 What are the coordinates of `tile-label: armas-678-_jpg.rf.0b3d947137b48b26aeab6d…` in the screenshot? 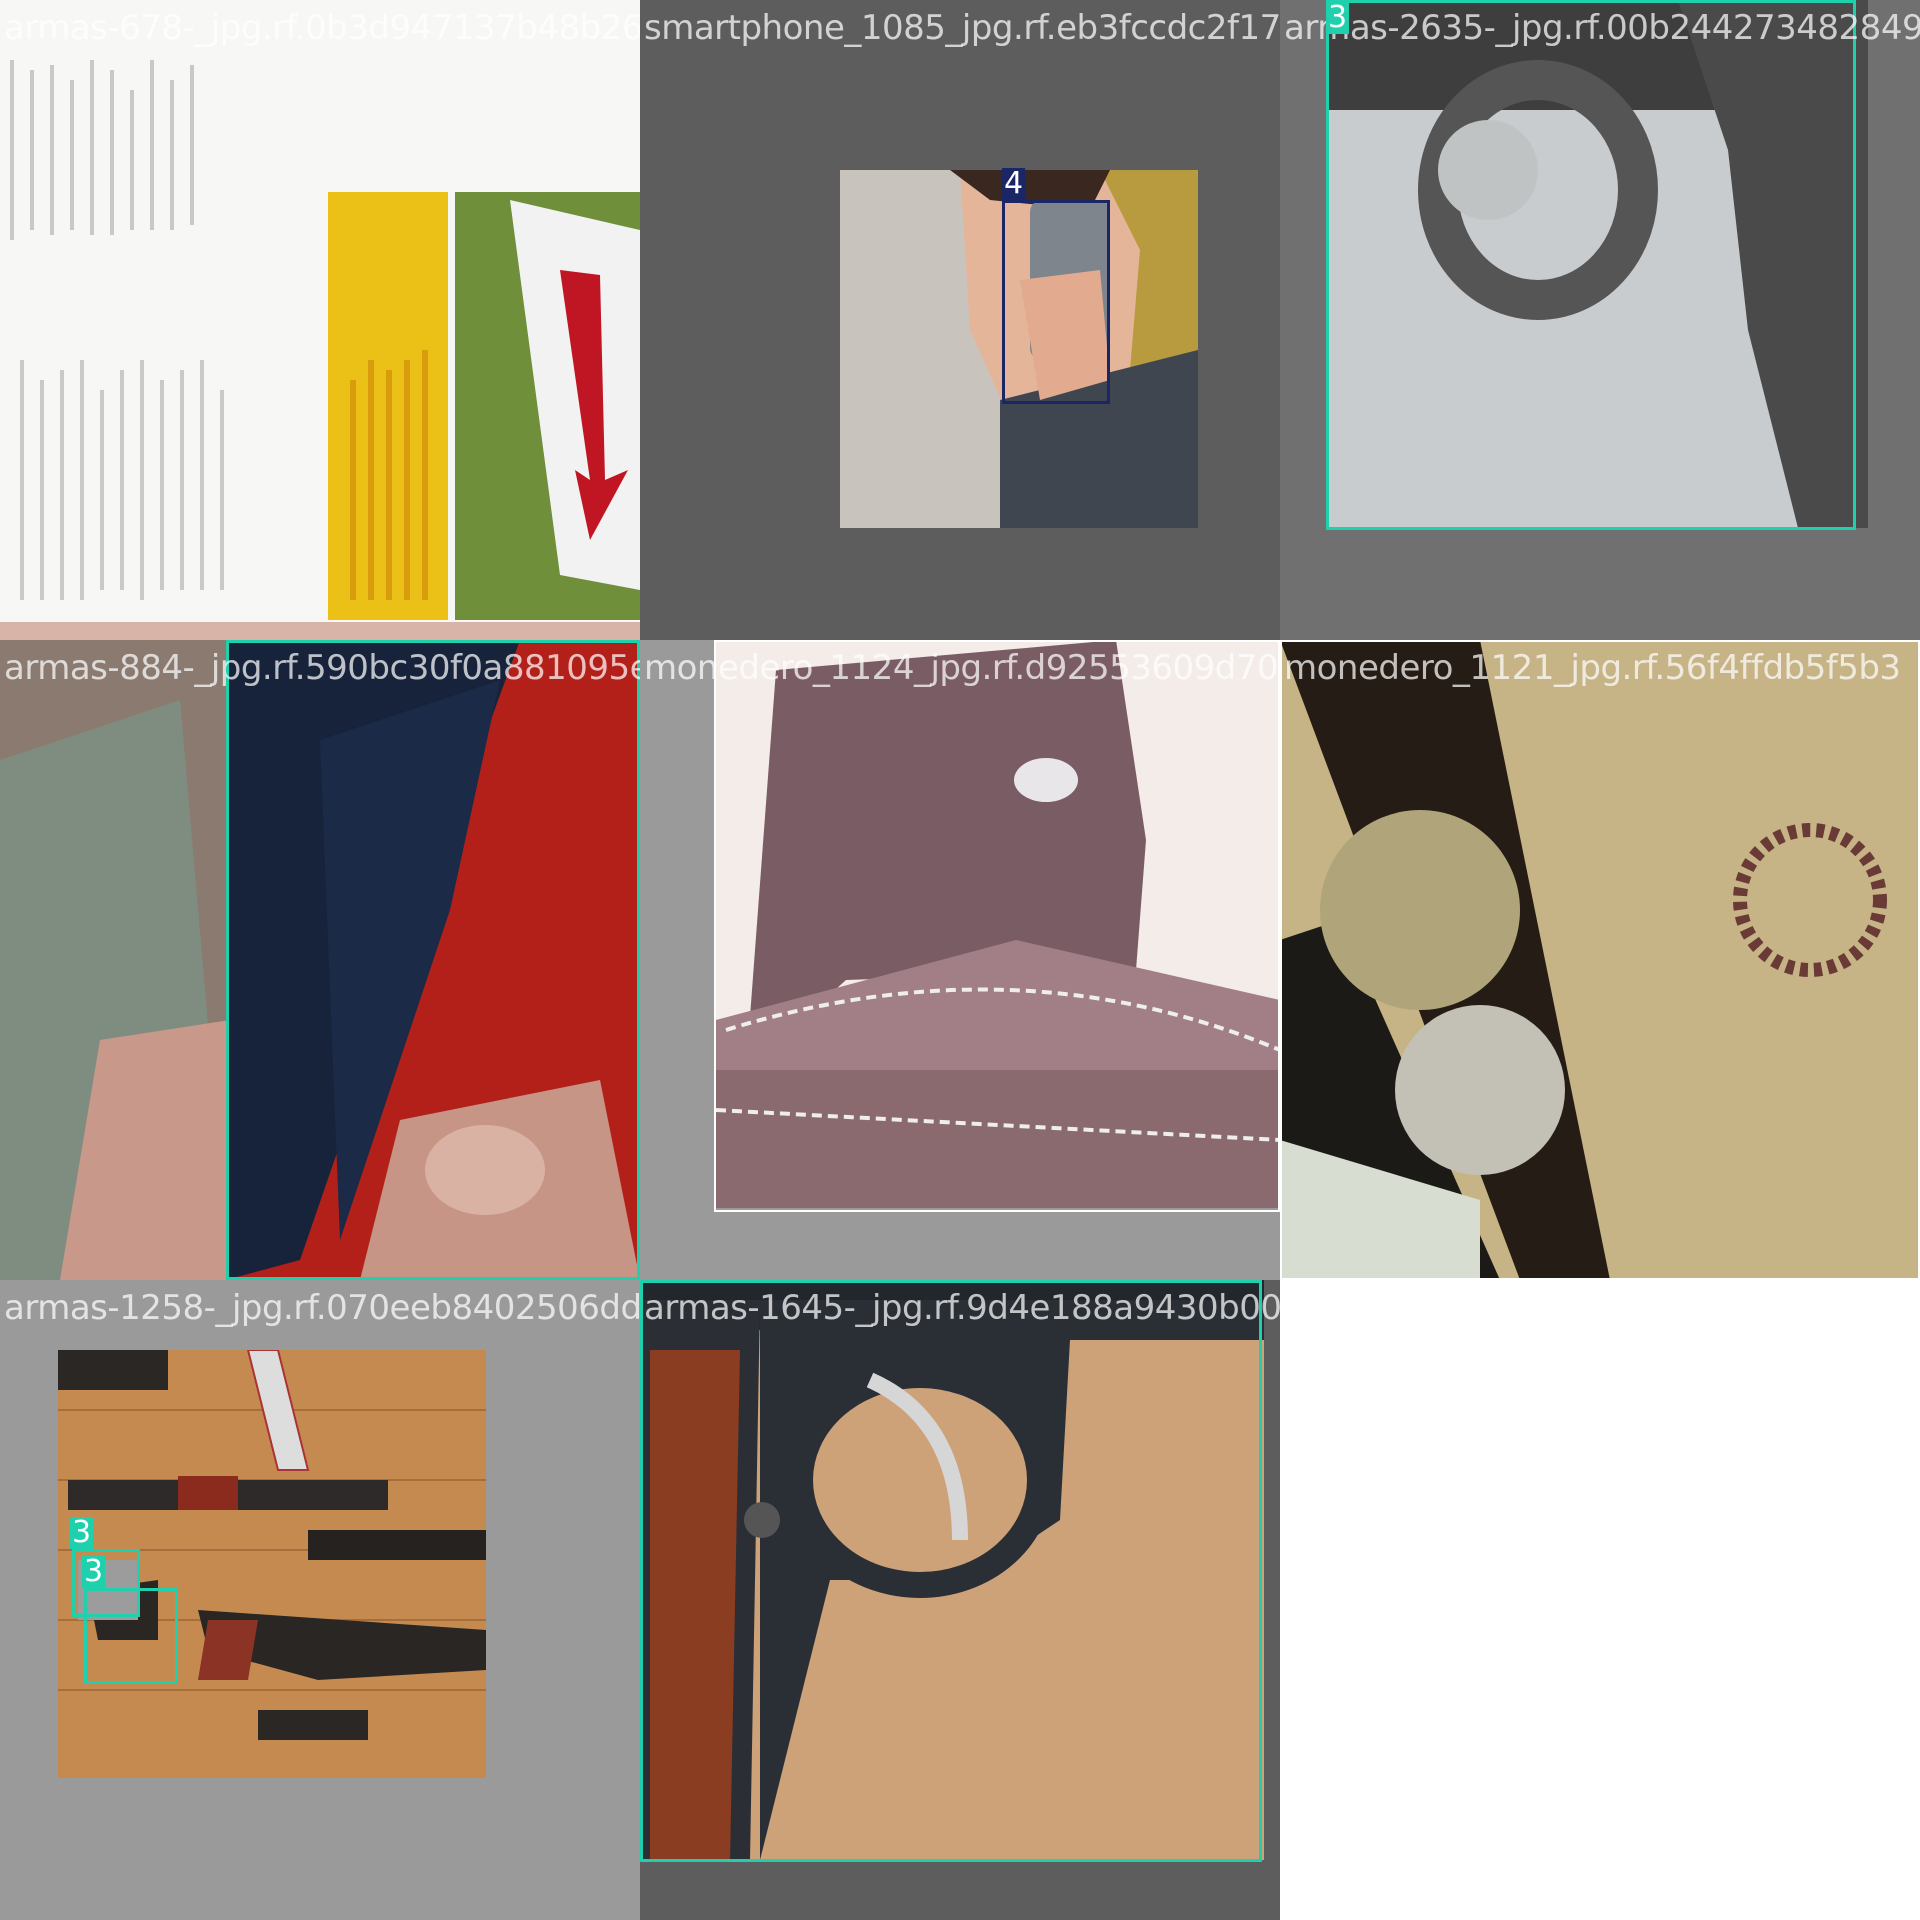 It's located at (322, 28).